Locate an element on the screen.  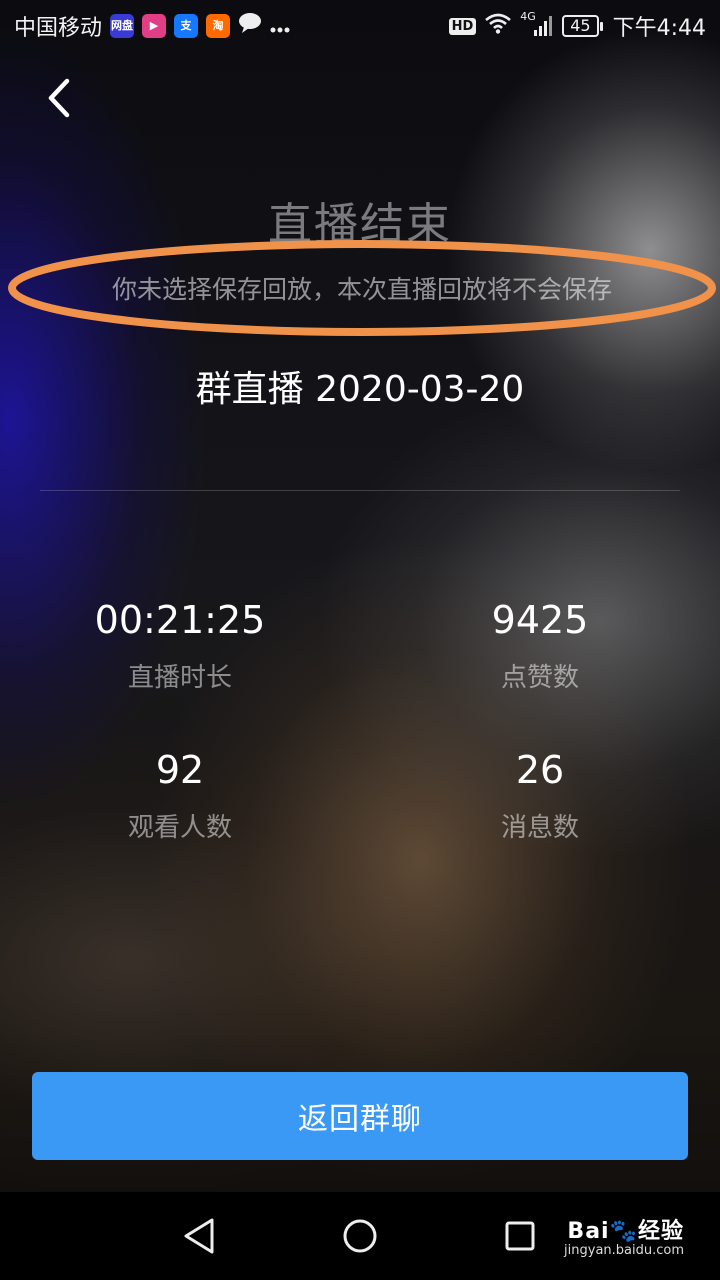
chevron-left-icon is located at coordinates (59, 98).